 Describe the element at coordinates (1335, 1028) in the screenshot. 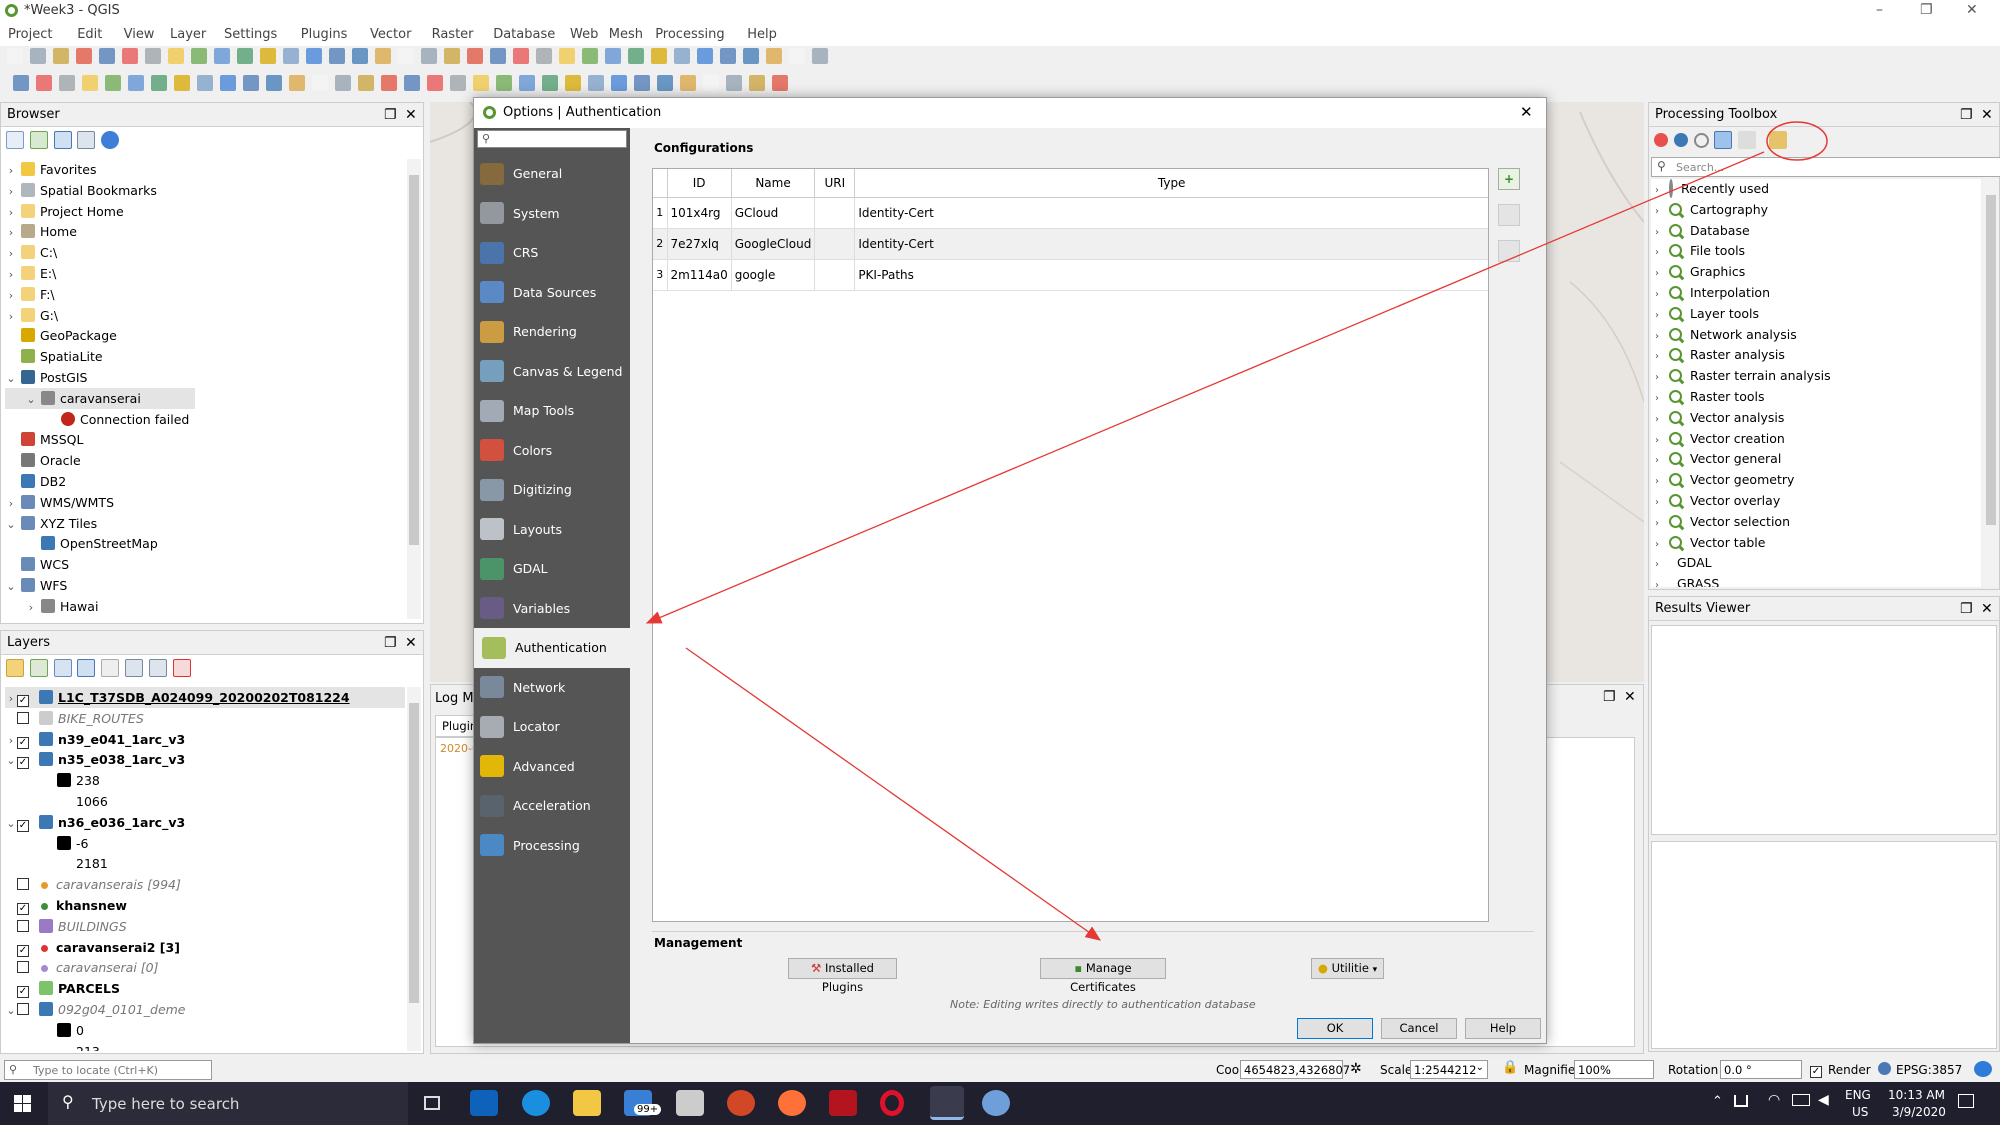

I see `ok-button: OK` at that location.